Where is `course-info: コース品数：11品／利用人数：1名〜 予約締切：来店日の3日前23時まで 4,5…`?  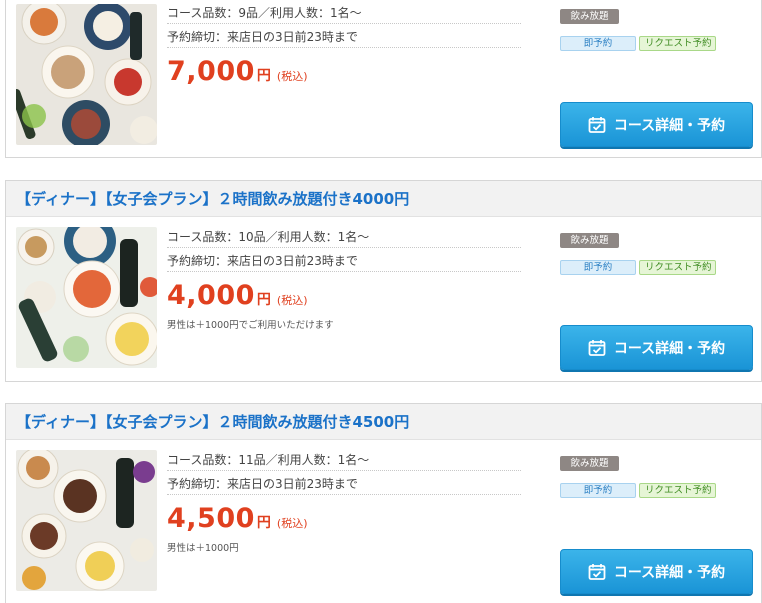 course-info: コース品数：11品／利用人数：1名〜 予約締切：来店日の3日前23時まで 4,5… is located at coordinates (344, 501).